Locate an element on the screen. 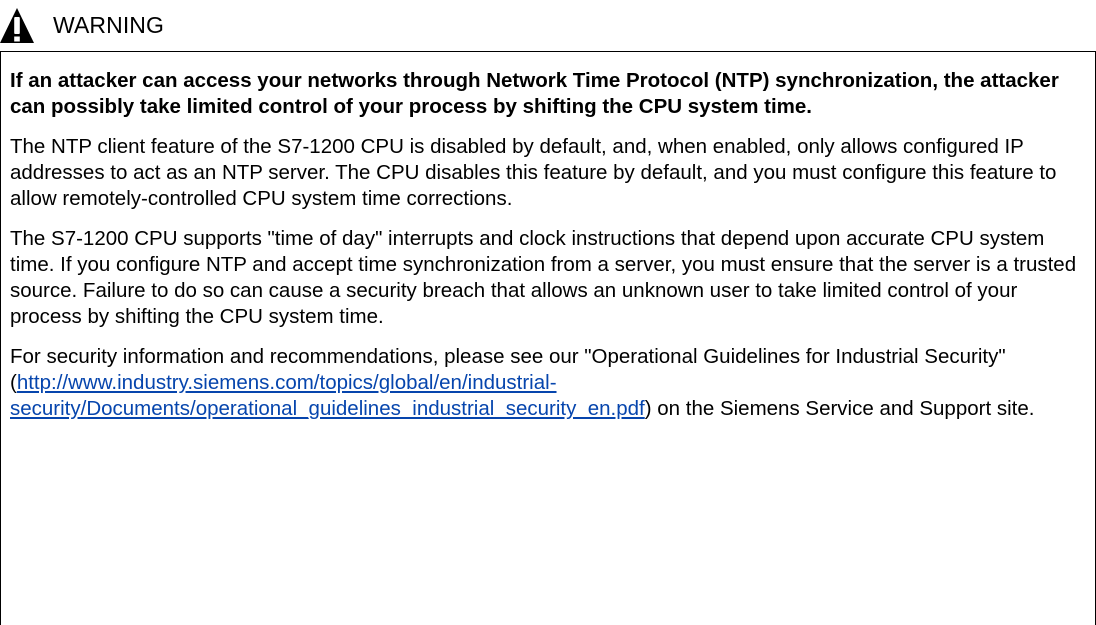  warning-triangle-icon is located at coordinates (17, 25).